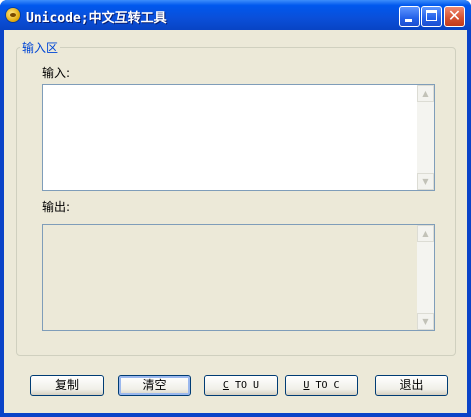  What do you see at coordinates (408, 20) in the screenshot?
I see `minimize-icon` at bounding box center [408, 20].